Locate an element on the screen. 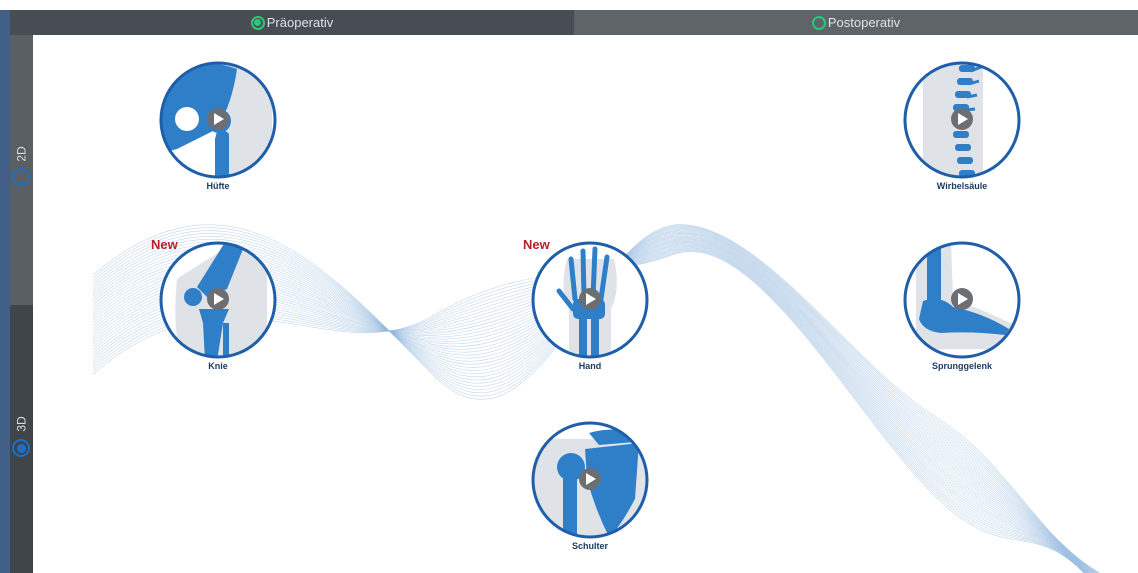 Image resolution: width=1138 pixels, height=573 pixels. sidebar-item-3d: 3D is located at coordinates (21, 439).